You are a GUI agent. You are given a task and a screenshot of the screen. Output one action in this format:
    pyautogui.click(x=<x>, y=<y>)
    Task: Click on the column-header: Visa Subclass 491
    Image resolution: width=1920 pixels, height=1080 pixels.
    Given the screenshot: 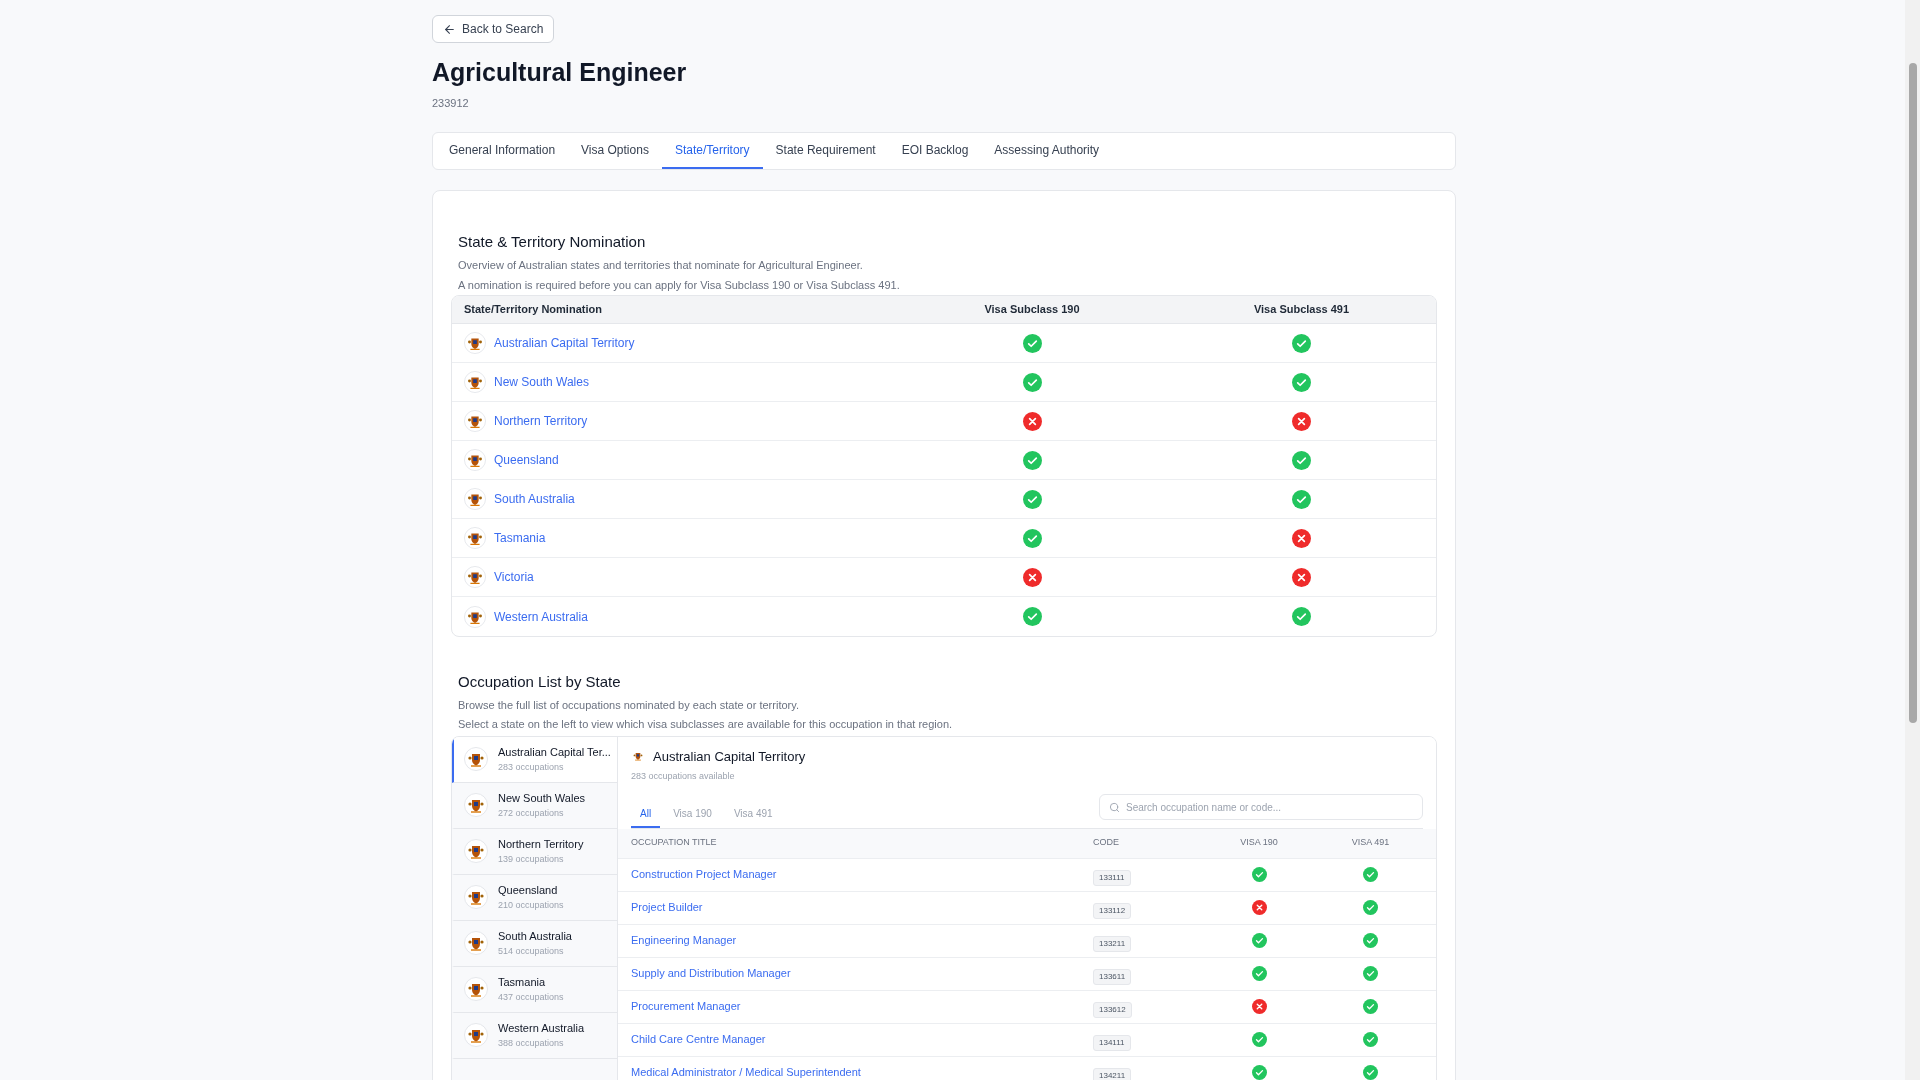 What is the action you would take?
    pyautogui.click(x=1301, y=310)
    